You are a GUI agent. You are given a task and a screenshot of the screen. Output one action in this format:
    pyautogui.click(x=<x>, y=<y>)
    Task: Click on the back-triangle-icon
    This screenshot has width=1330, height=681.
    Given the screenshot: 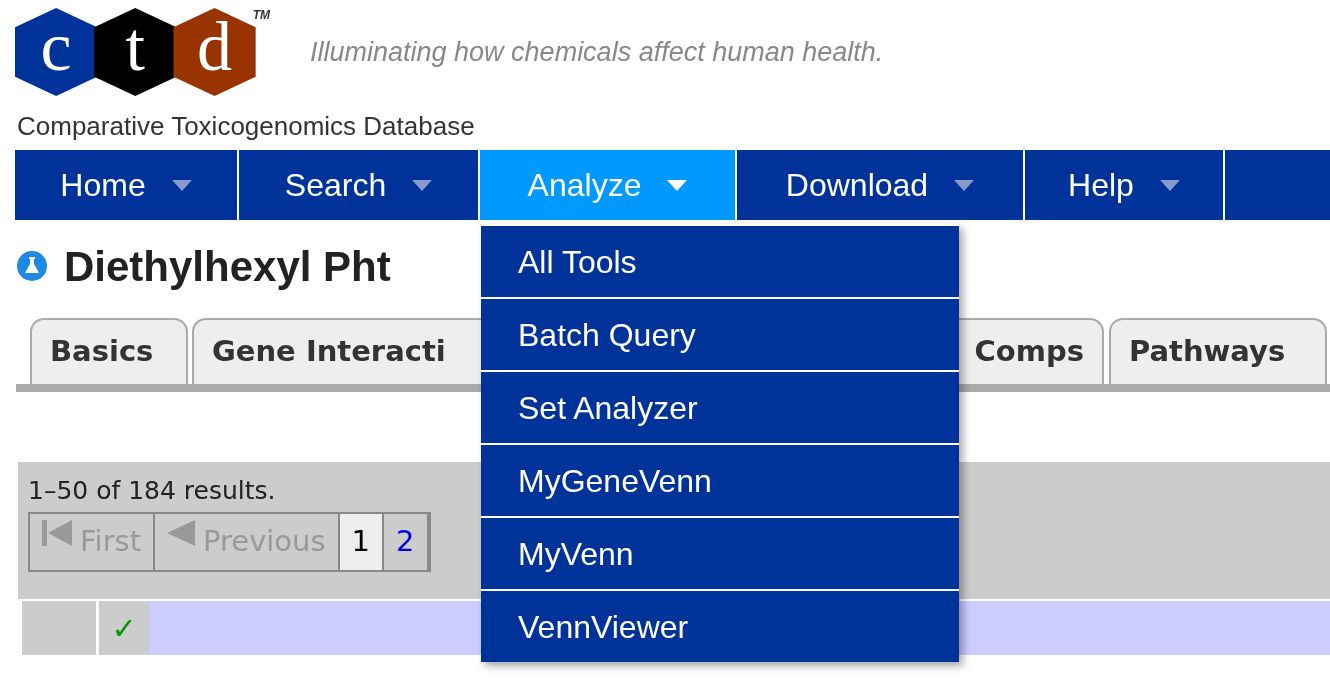 What is the action you would take?
    pyautogui.click(x=181, y=533)
    